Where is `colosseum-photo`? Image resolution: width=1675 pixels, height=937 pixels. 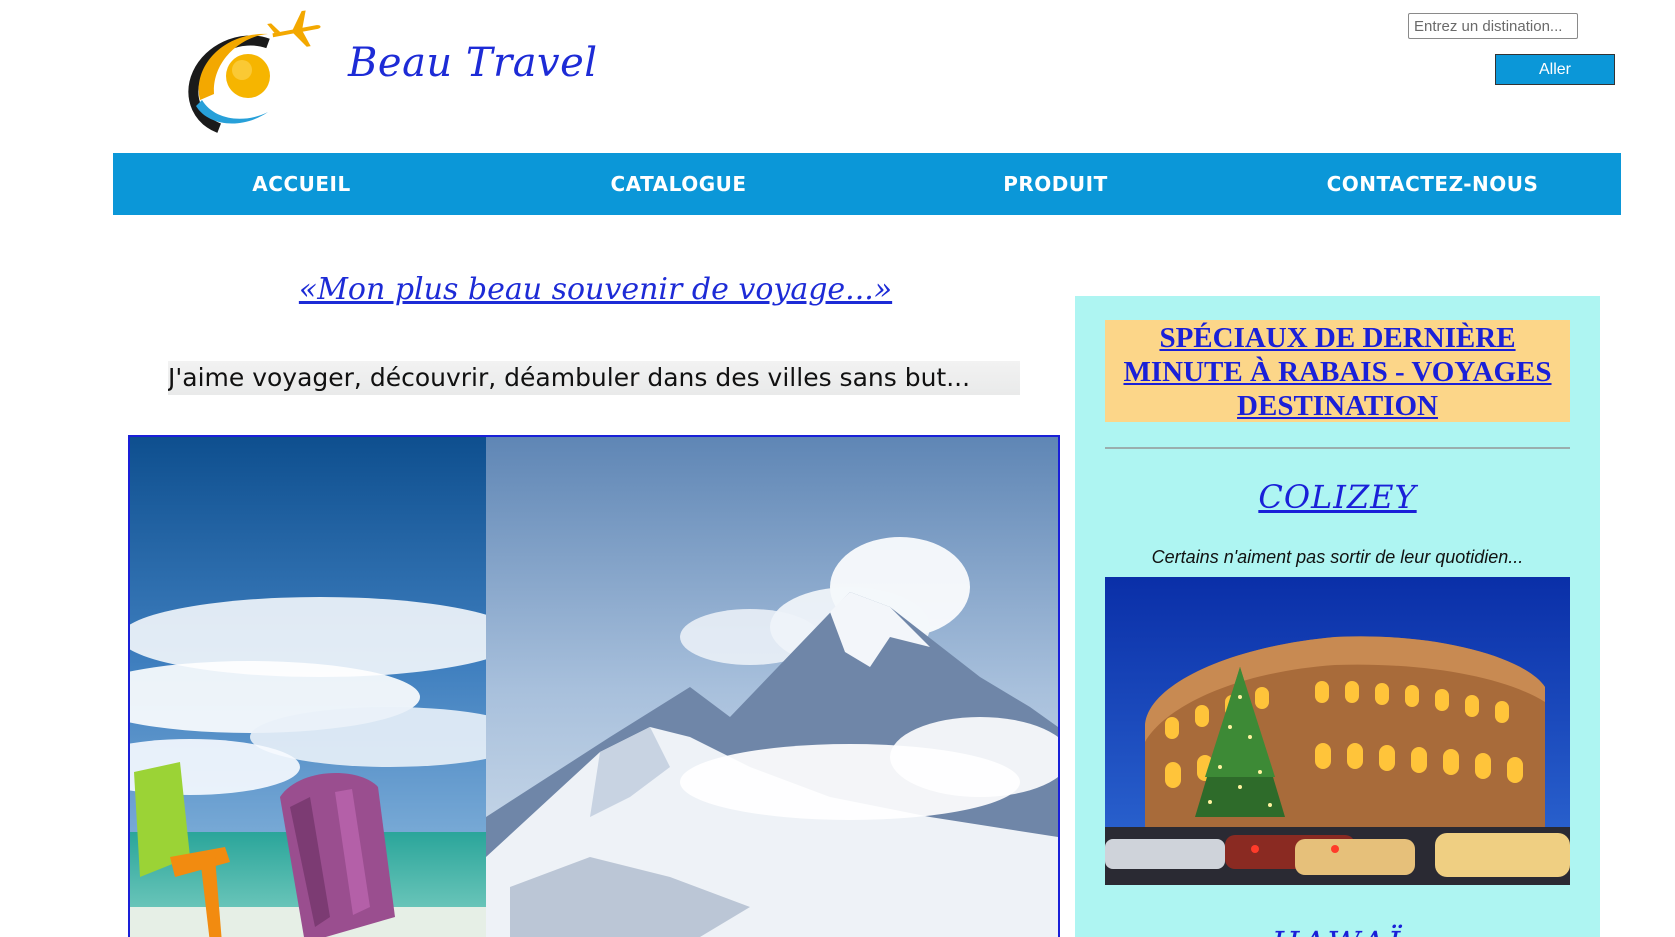 colosseum-photo is located at coordinates (1337, 731).